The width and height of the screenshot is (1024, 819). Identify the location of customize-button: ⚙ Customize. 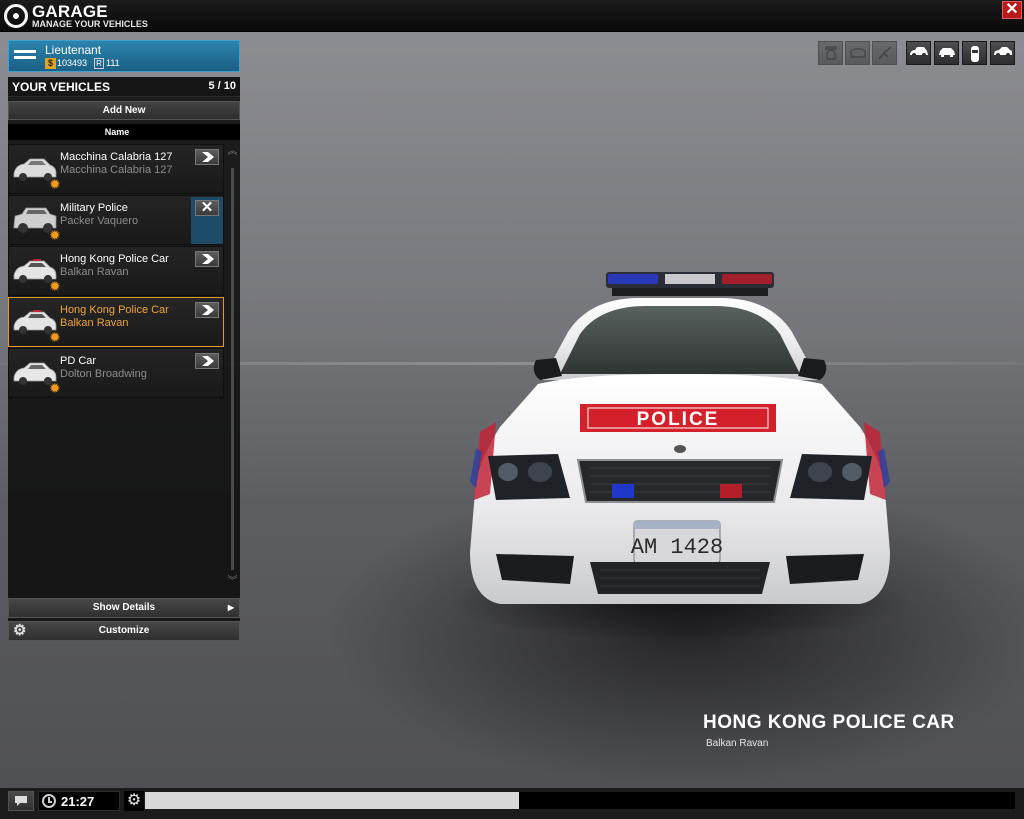
(124, 631).